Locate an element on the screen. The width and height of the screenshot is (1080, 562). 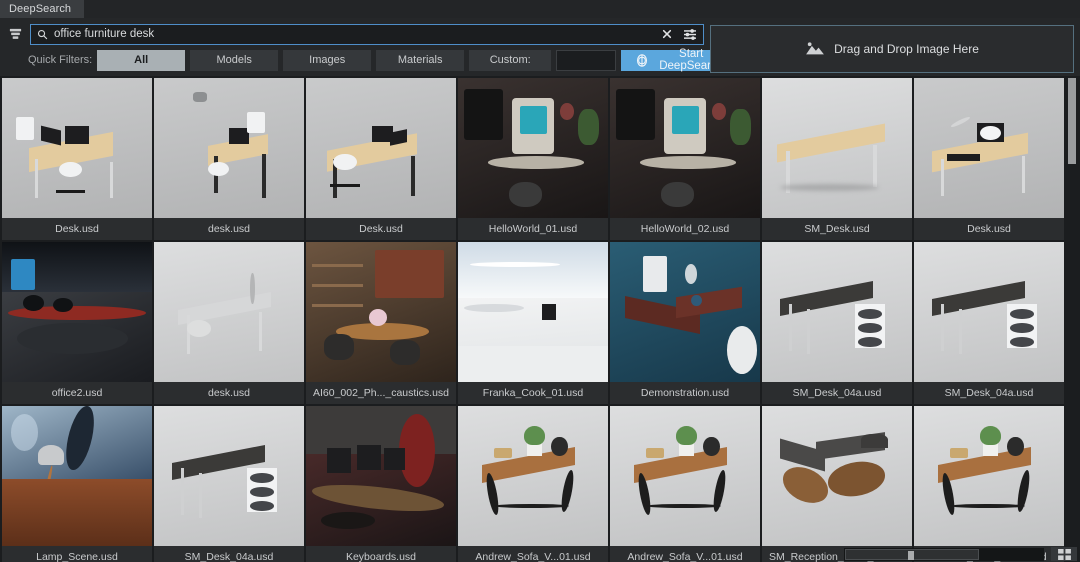
horizontal-scrollbar-thumb is located at coordinates (912, 554).